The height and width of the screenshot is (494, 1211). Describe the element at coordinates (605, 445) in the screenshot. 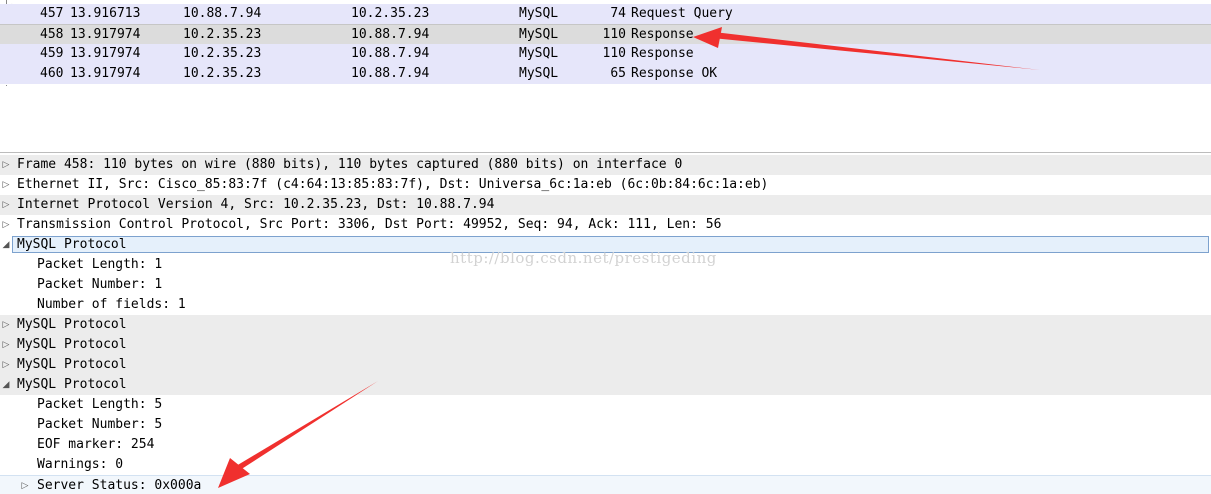

I see `detail-row-field: EOF marker: 254` at that location.